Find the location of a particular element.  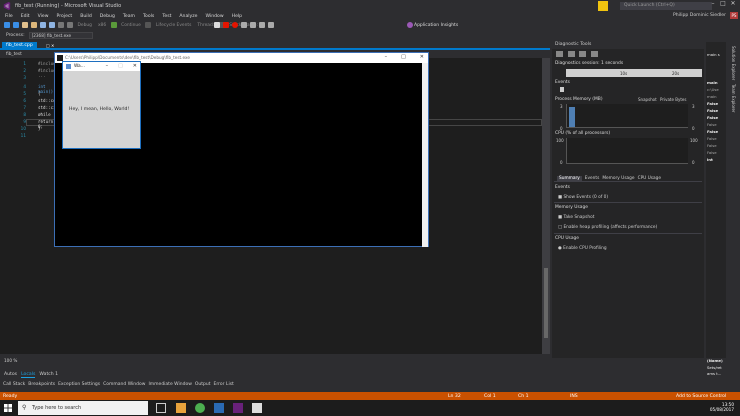

app-title-bar: Wa... – □ ✕ is located at coordinates (101, 66).